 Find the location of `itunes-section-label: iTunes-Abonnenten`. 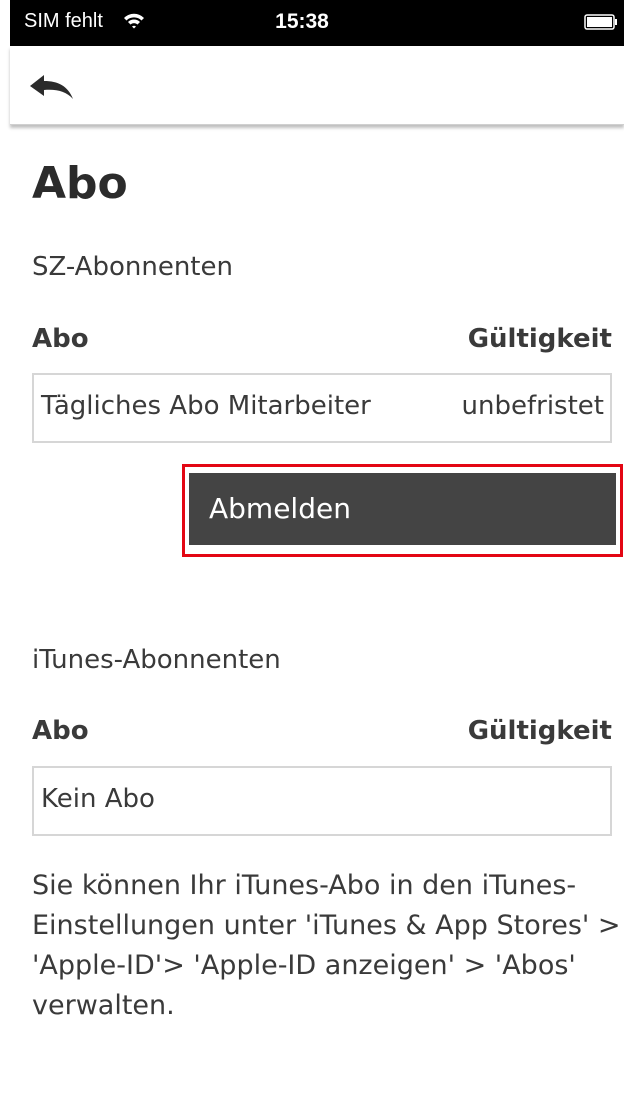

itunes-section-label: iTunes-Abonnenten is located at coordinates (156, 660).